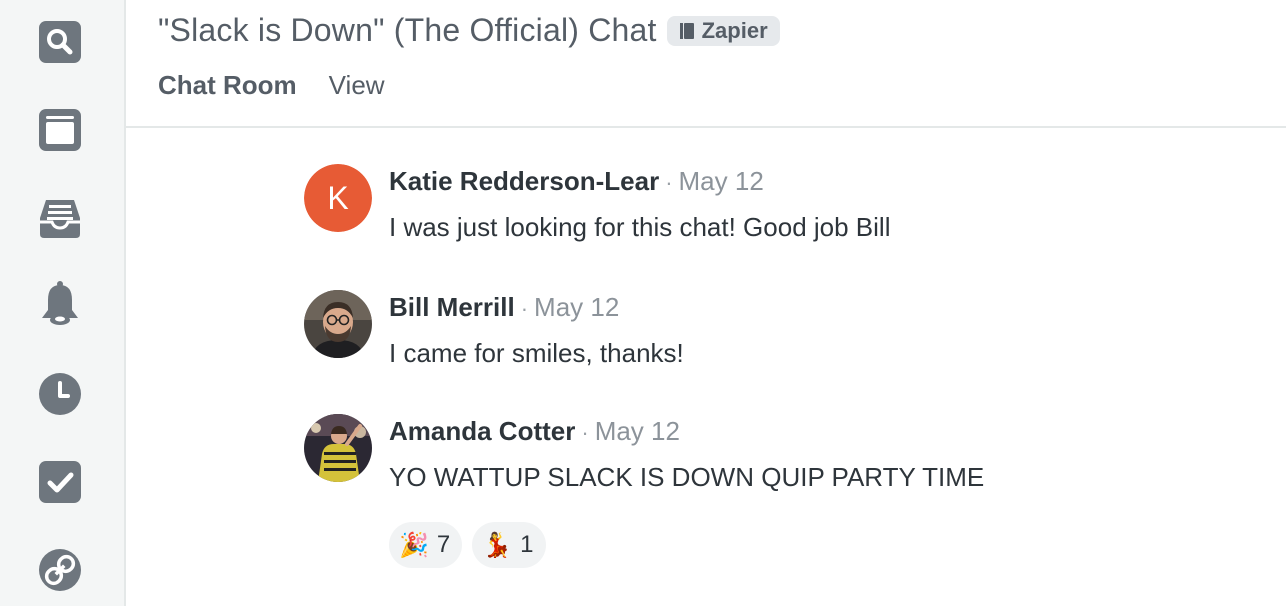  I want to click on author-name: Amanda Cotter, so click(482, 431).